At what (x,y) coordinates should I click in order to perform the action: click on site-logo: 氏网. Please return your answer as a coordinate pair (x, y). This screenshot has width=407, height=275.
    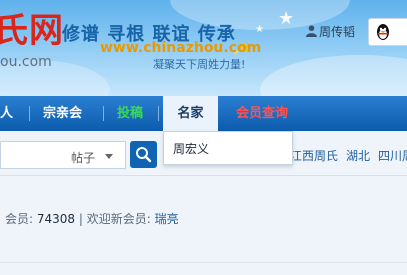
    Looking at the image, I should click on (32, 31).